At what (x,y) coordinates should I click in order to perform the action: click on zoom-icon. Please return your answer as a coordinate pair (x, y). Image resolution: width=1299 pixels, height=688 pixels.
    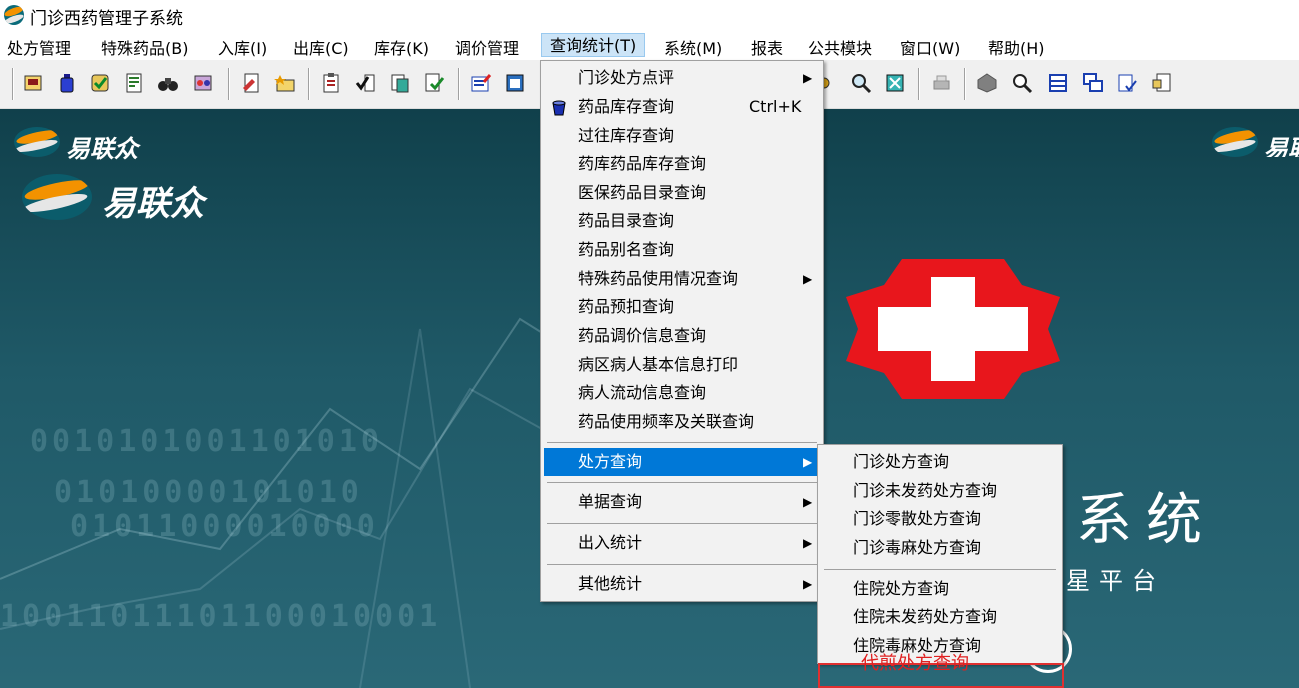
    Looking at the image, I should click on (1022, 83).